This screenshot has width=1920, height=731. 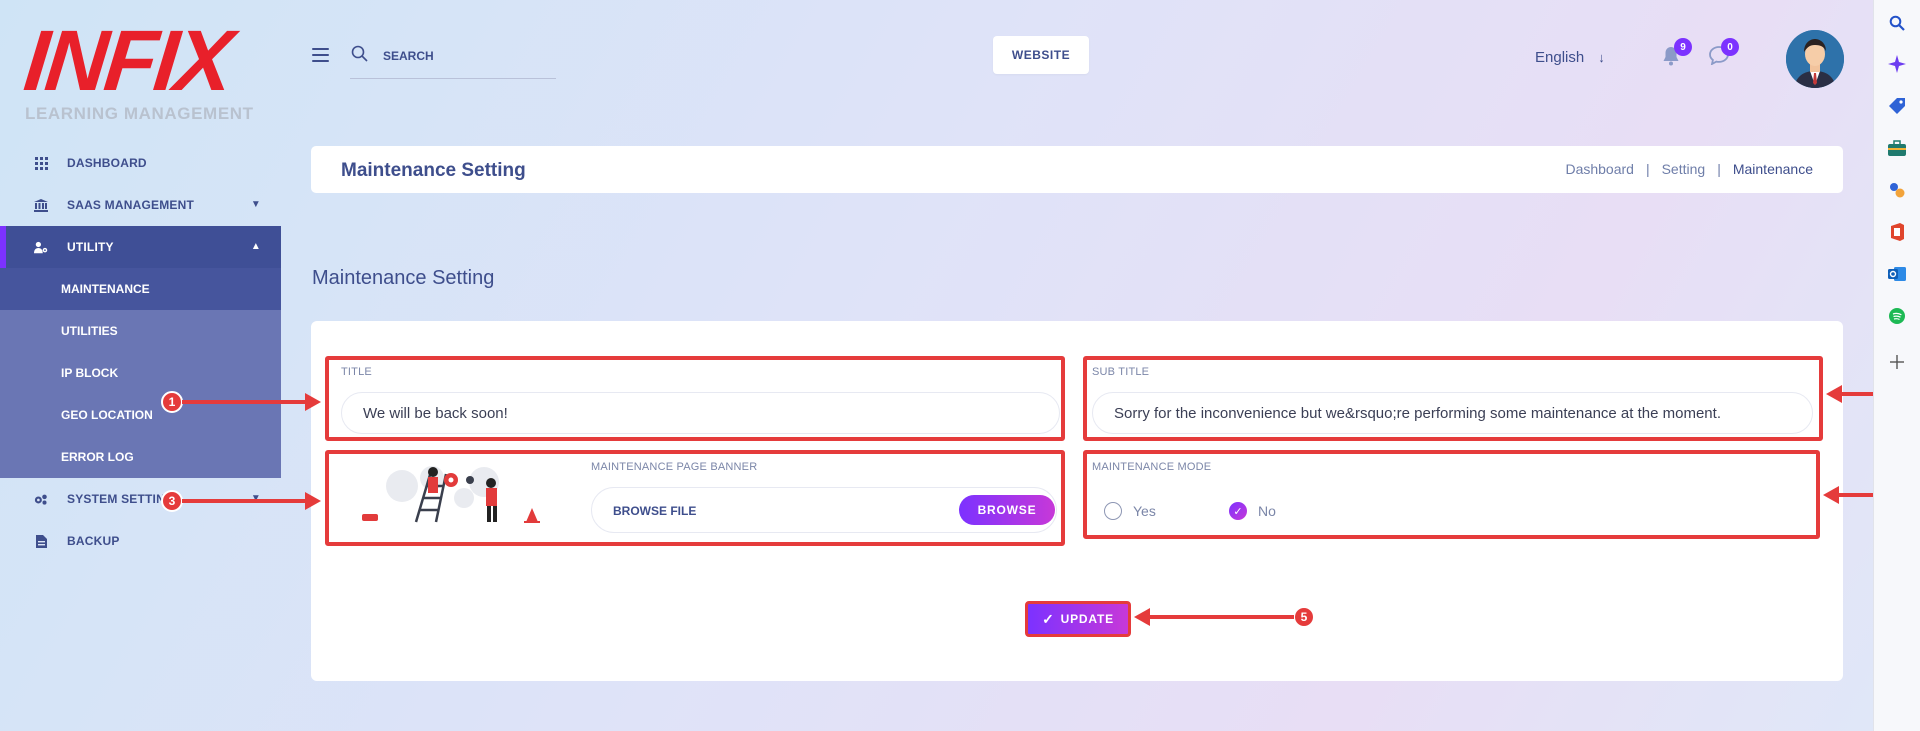 I want to click on browser-side-panel, so click(x=1896, y=365).